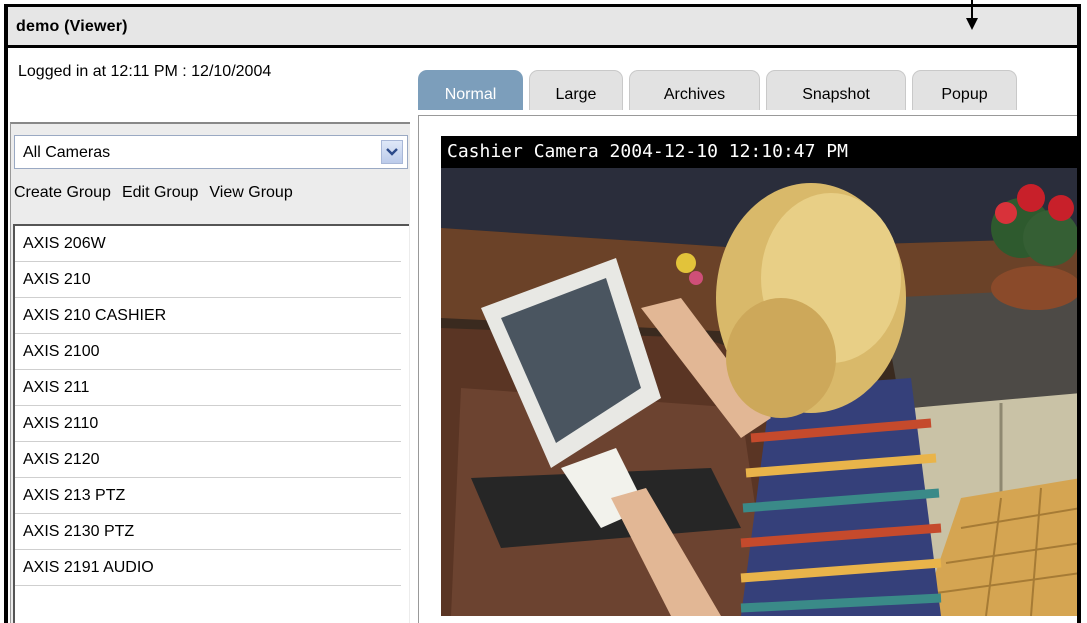 This screenshot has width=1087, height=623. I want to click on window-title: demo (Viewer), so click(72, 26).